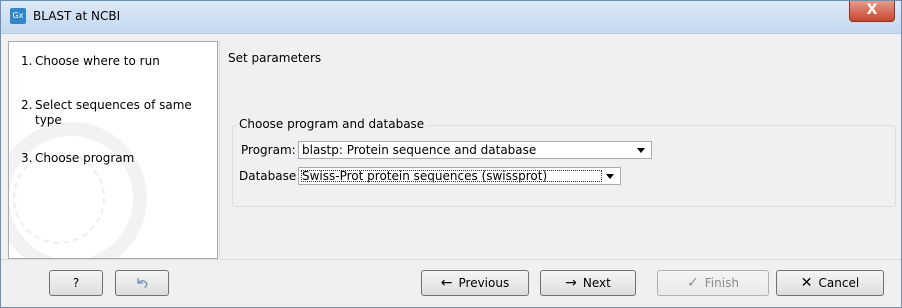 The image size is (902, 308). What do you see at coordinates (268, 176) in the screenshot?
I see `database-label: Database` at bounding box center [268, 176].